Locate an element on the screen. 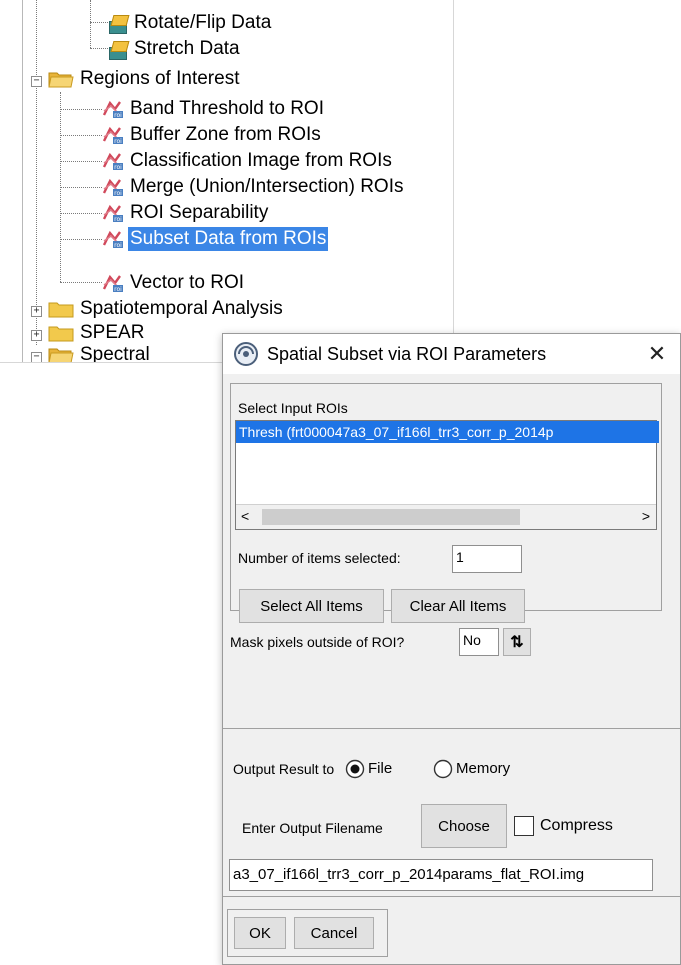 The image size is (681, 965). envi-app-icon is located at coordinates (246, 354).